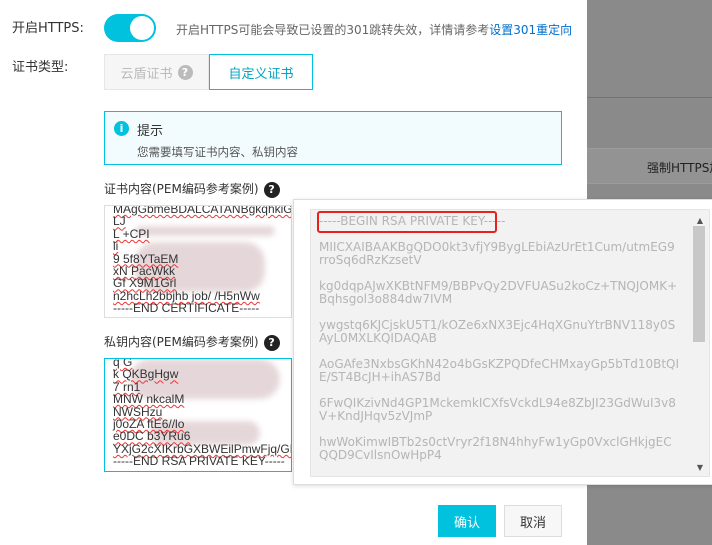 This screenshot has height=545, width=712. What do you see at coordinates (533, 521) in the screenshot?
I see `cancel-button: 取消` at bounding box center [533, 521].